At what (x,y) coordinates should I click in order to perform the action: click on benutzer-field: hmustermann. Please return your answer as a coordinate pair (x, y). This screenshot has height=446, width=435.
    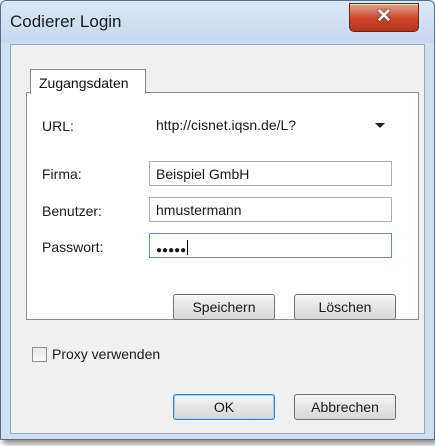
    Looking at the image, I should click on (270, 209).